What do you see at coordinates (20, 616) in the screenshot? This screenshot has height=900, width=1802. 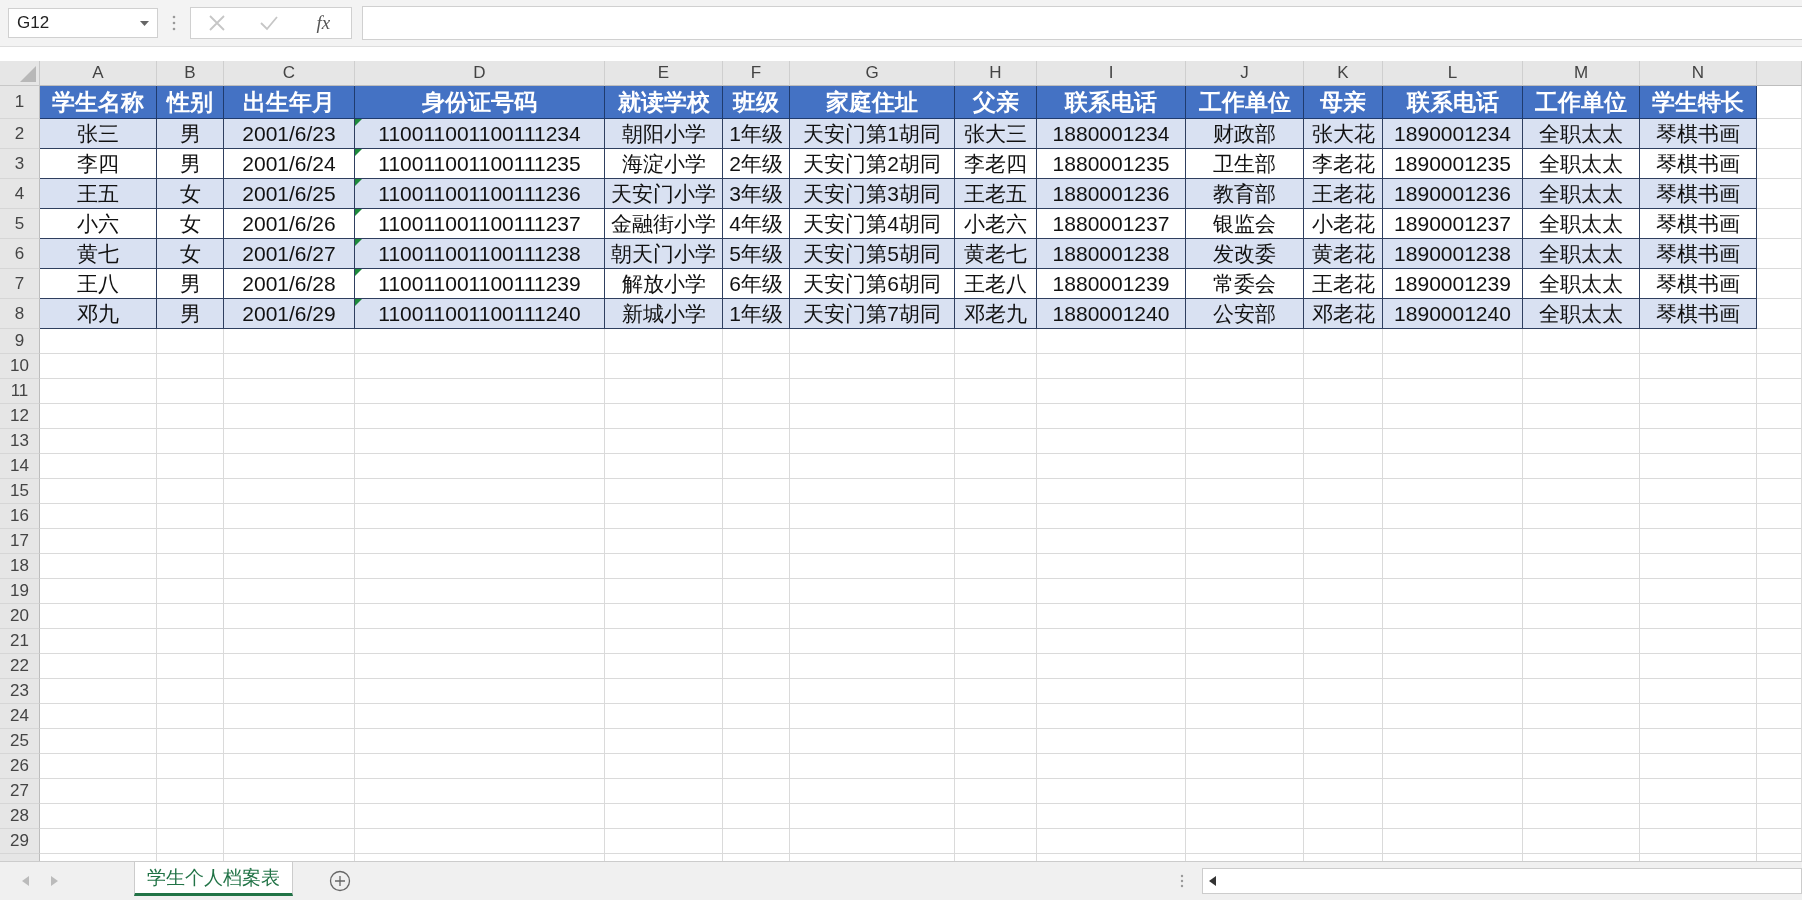 I see `row-header: 20` at bounding box center [20, 616].